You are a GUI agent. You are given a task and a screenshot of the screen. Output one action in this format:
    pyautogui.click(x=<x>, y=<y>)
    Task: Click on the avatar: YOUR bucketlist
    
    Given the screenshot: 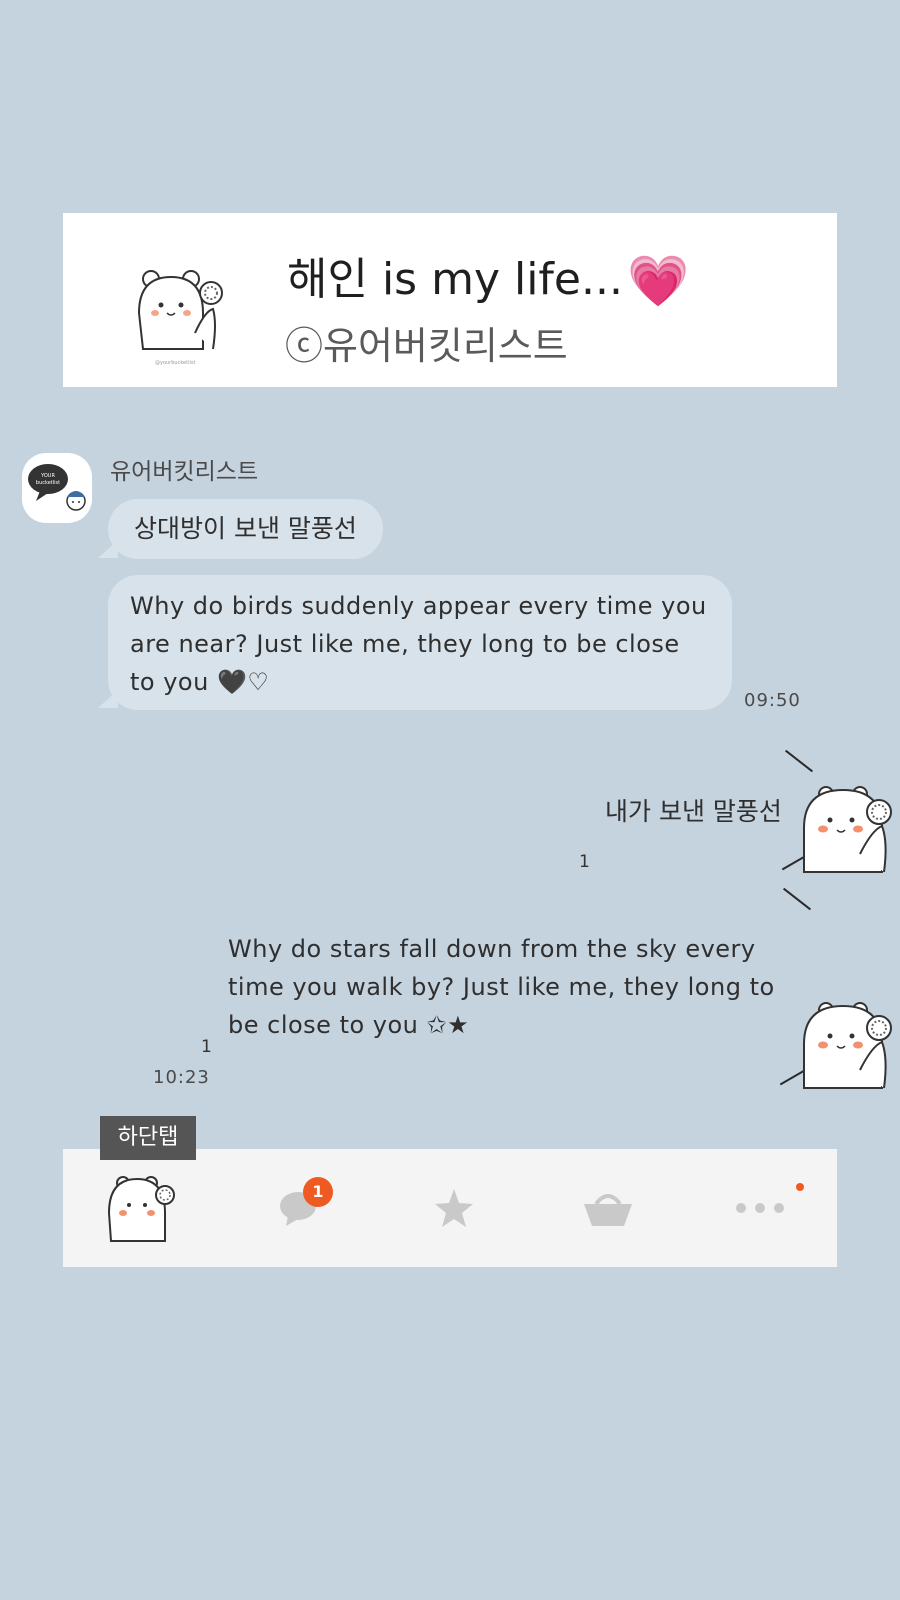 What is the action you would take?
    pyautogui.click(x=57, y=488)
    